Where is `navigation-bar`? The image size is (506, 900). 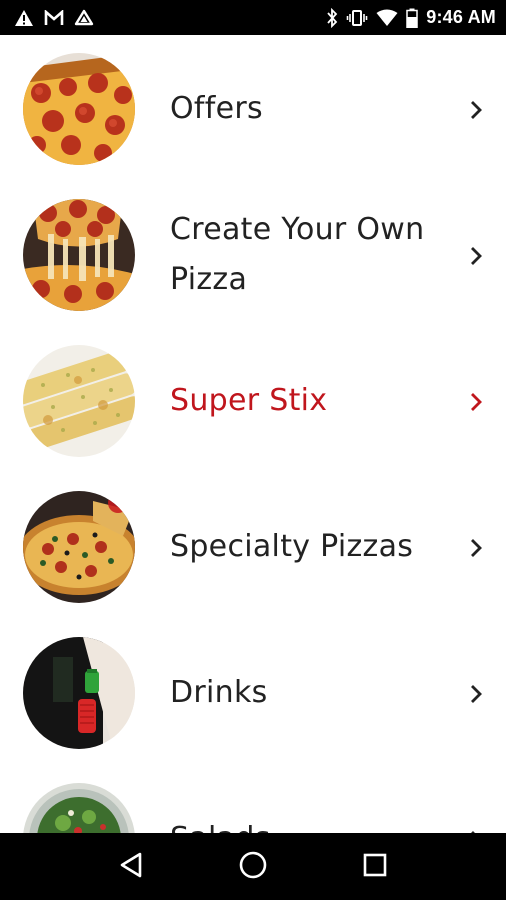 navigation-bar is located at coordinates (253, 866).